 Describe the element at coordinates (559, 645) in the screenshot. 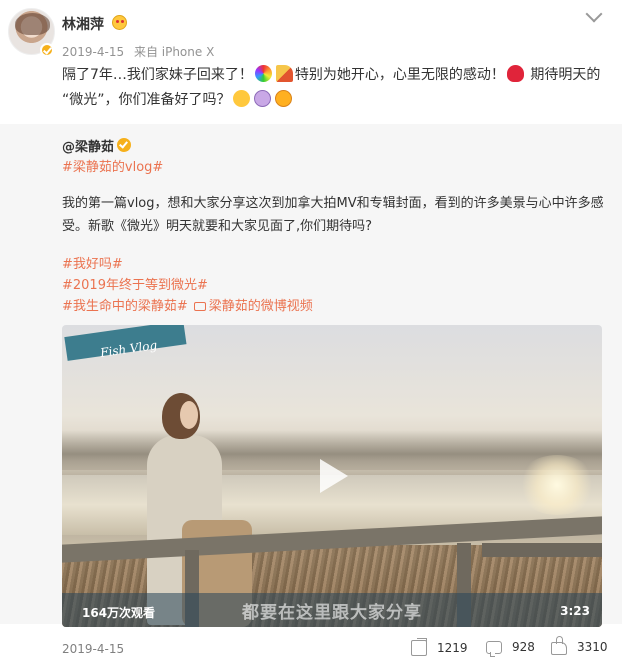

I see `like-icon` at that location.